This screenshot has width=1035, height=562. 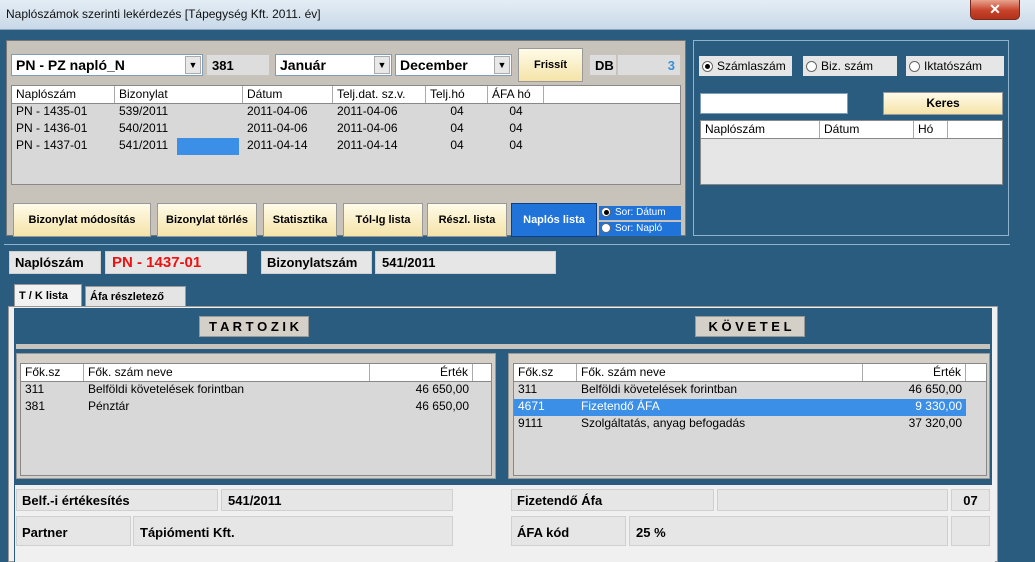 I want to click on kovetel-title: K Ö V E T E L, so click(x=750, y=326).